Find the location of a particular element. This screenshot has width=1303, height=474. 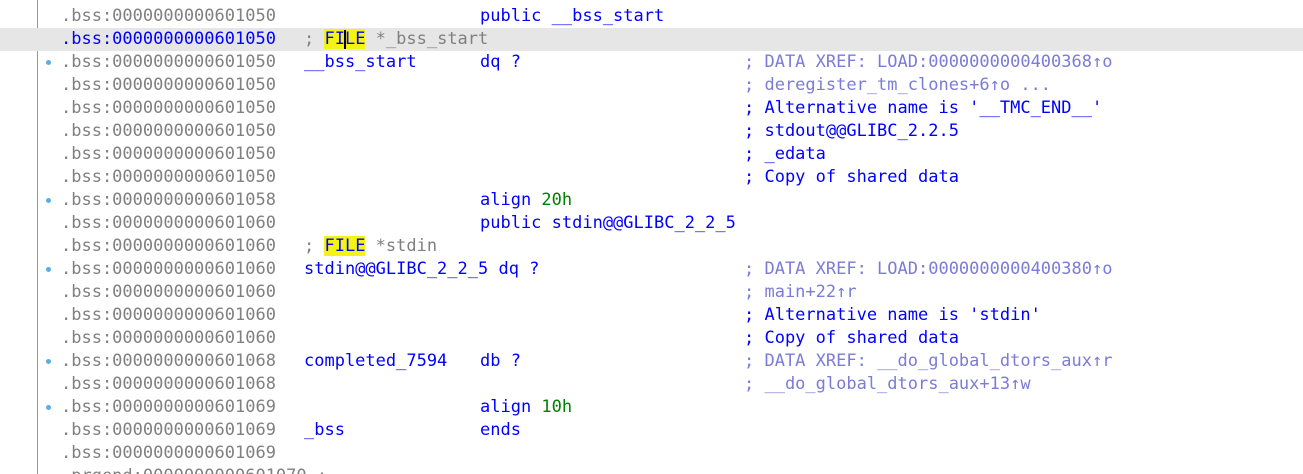

instruction: public __bss_start is located at coordinates (572, 16).